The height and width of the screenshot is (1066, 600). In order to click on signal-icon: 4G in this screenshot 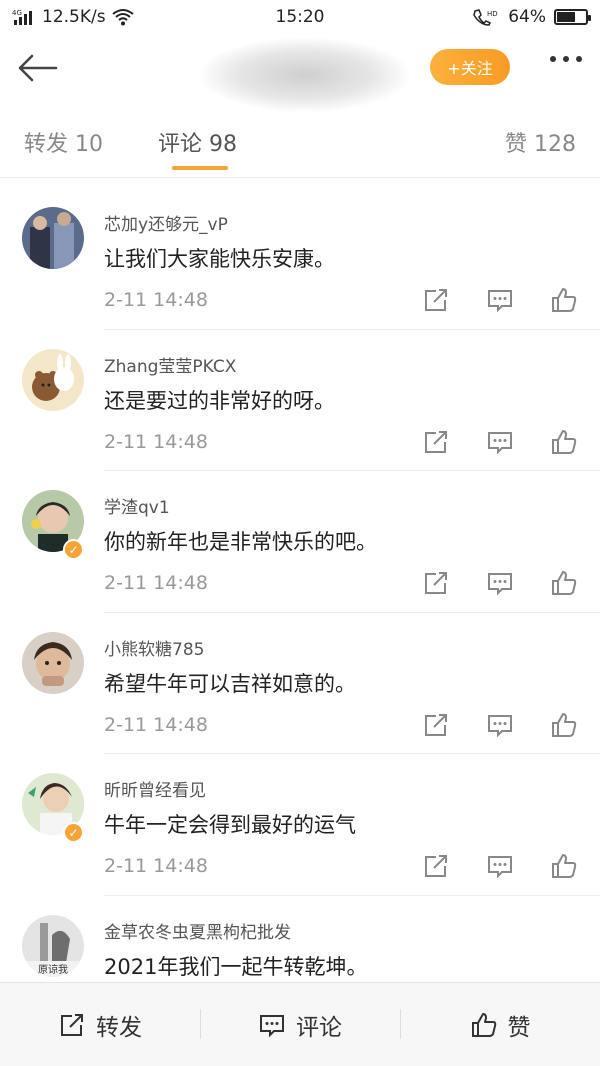, I will do `click(22, 17)`.